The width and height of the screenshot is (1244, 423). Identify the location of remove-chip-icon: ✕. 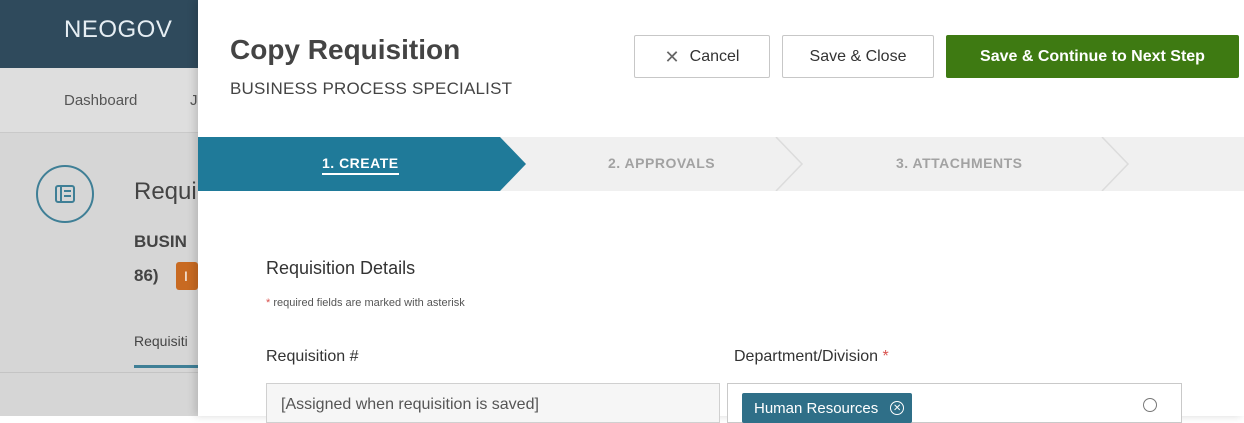
(897, 408).